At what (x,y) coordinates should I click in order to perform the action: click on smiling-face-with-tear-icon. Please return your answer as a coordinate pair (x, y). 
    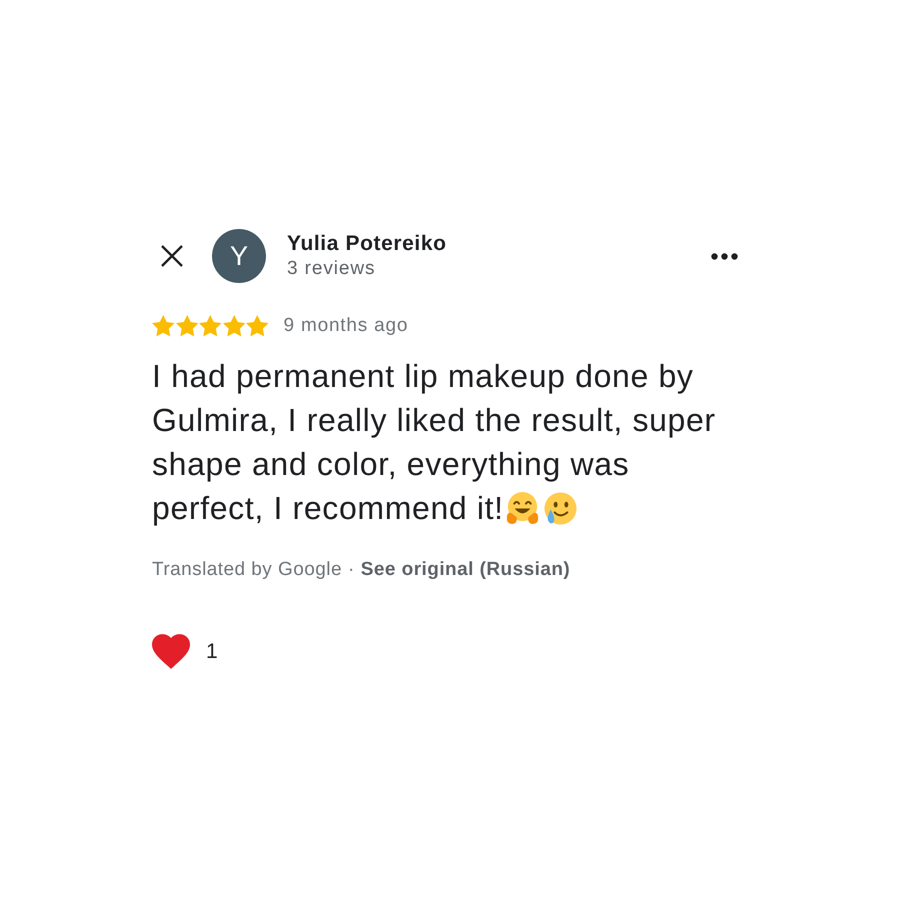
    Looking at the image, I should click on (560, 508).